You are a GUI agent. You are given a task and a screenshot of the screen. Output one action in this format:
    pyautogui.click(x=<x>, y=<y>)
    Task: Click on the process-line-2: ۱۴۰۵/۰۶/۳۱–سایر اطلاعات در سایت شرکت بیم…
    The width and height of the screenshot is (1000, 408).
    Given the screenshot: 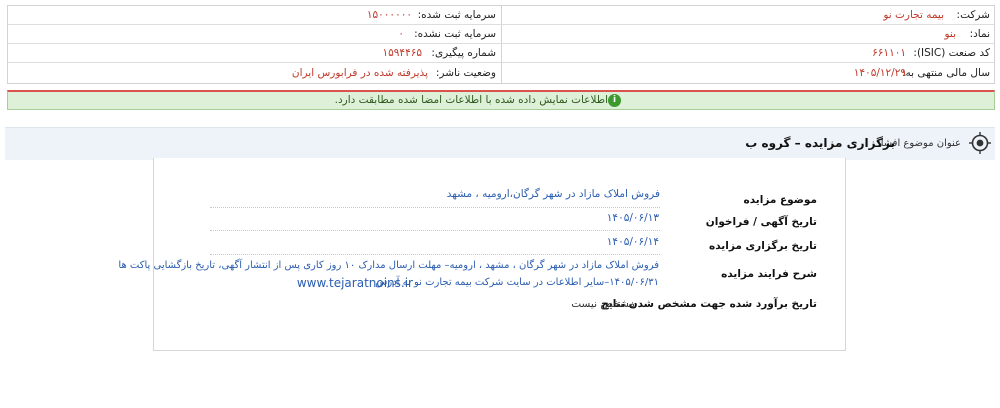 What is the action you would take?
    pyautogui.click(x=517, y=282)
    